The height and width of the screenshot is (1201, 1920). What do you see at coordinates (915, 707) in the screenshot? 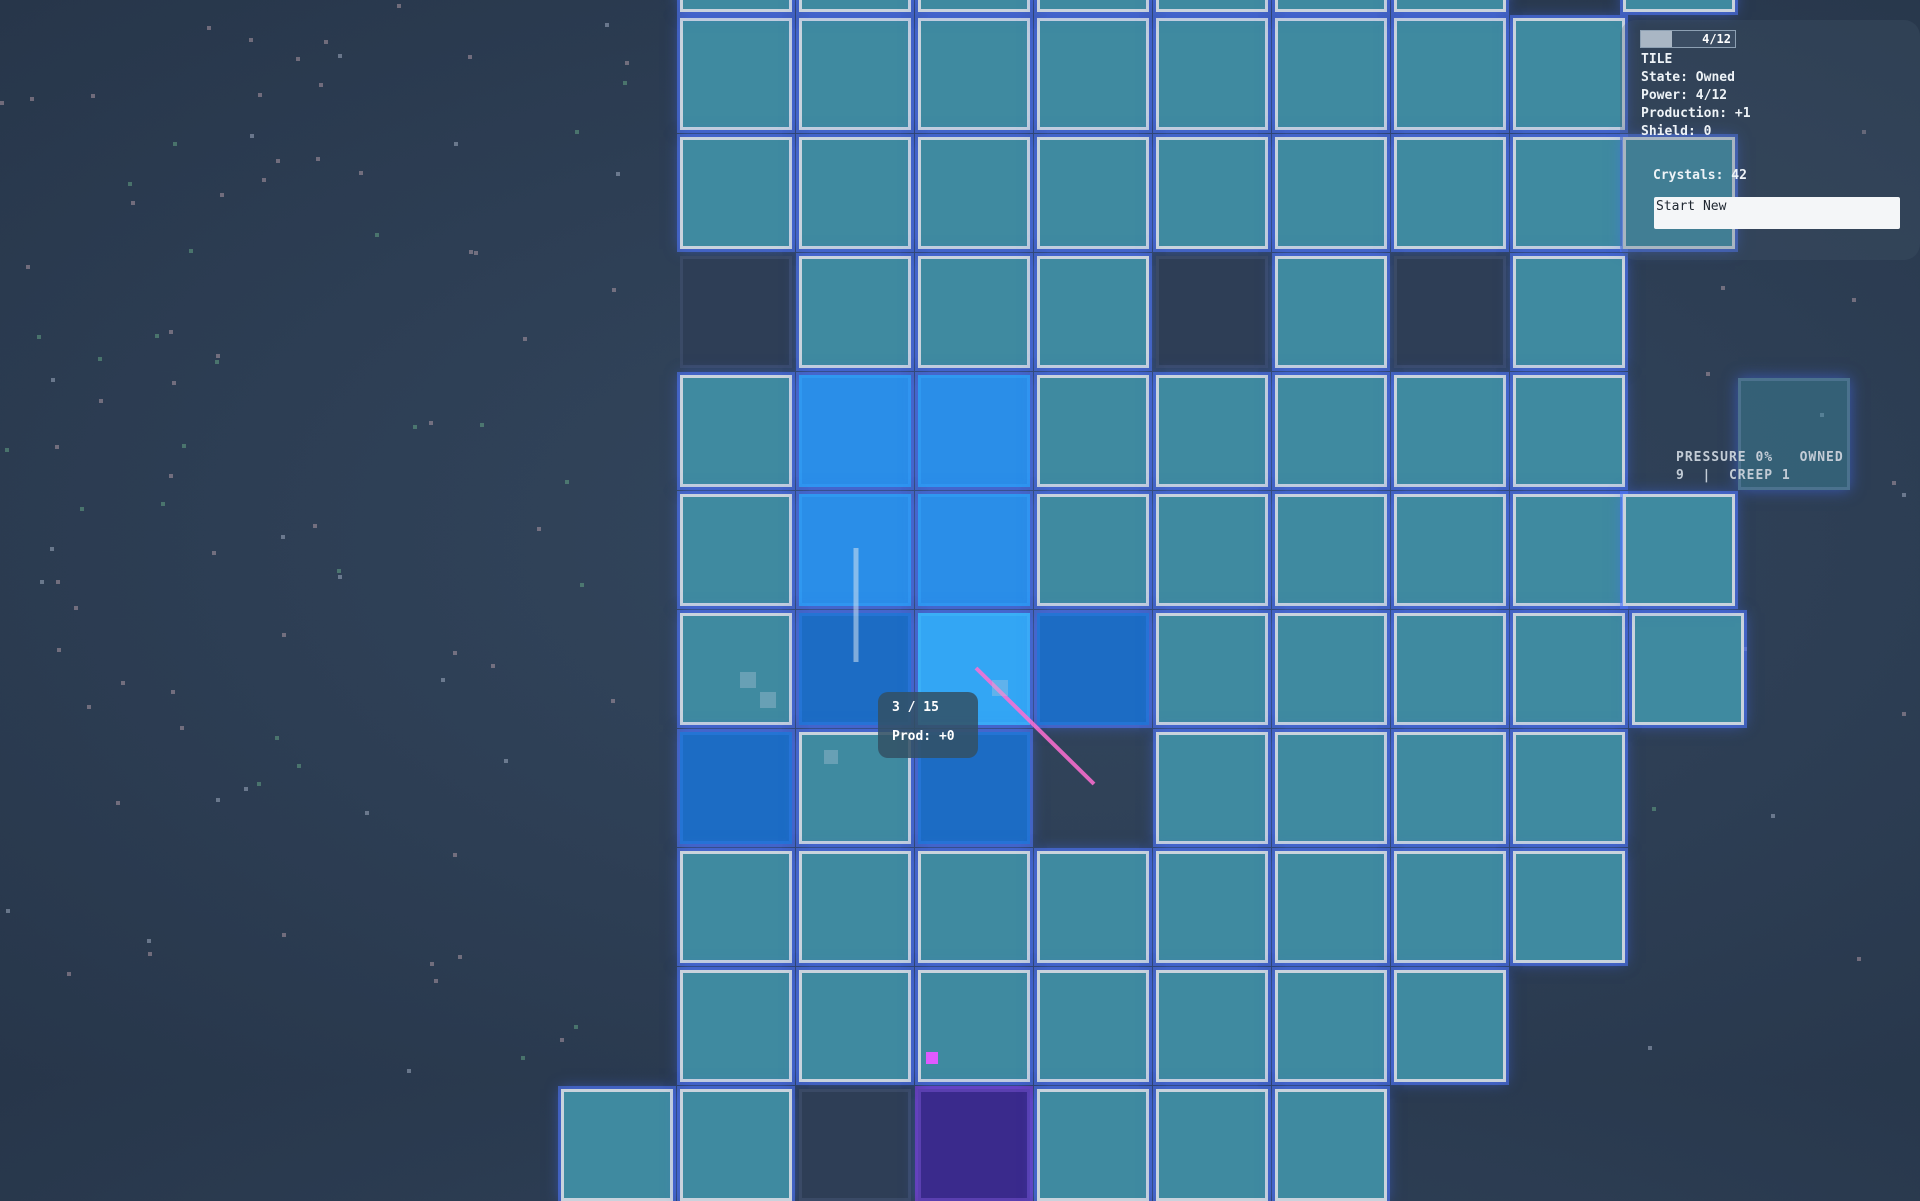
I see `tooltip-power-count: 3 / 15` at bounding box center [915, 707].